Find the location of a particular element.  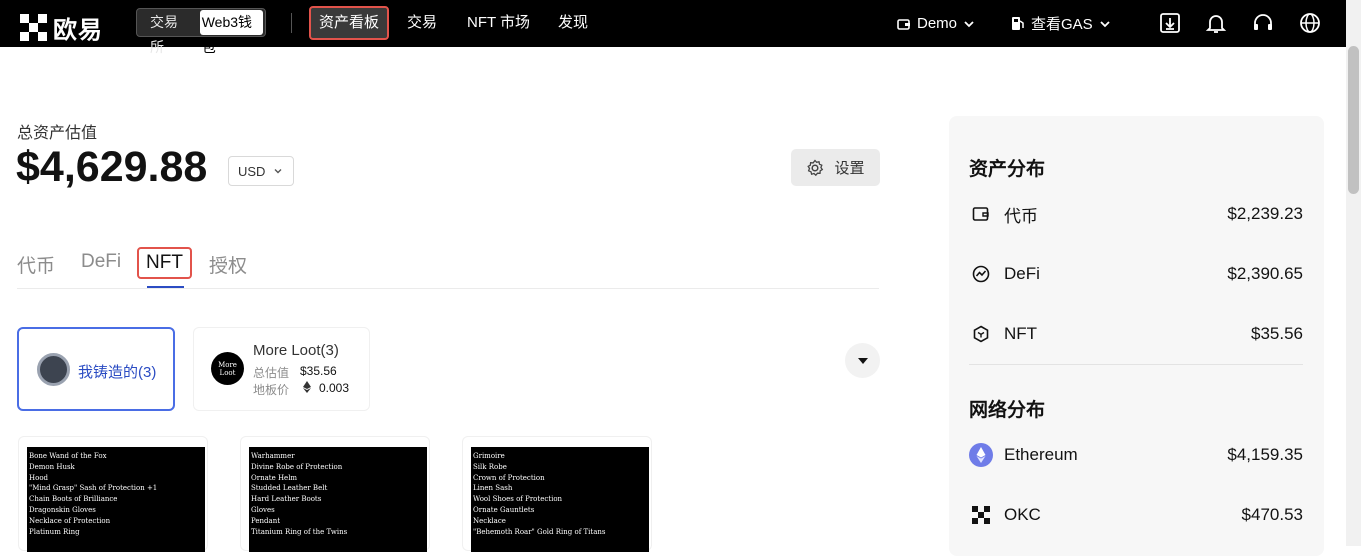

estimate-value: $35.56 is located at coordinates (318, 371).